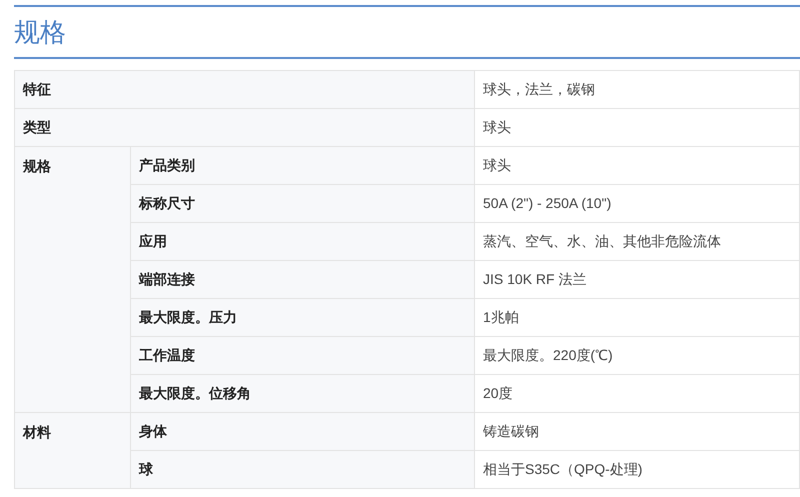  Describe the element at coordinates (72, 450) in the screenshot. I see `group-label: 材料` at that location.